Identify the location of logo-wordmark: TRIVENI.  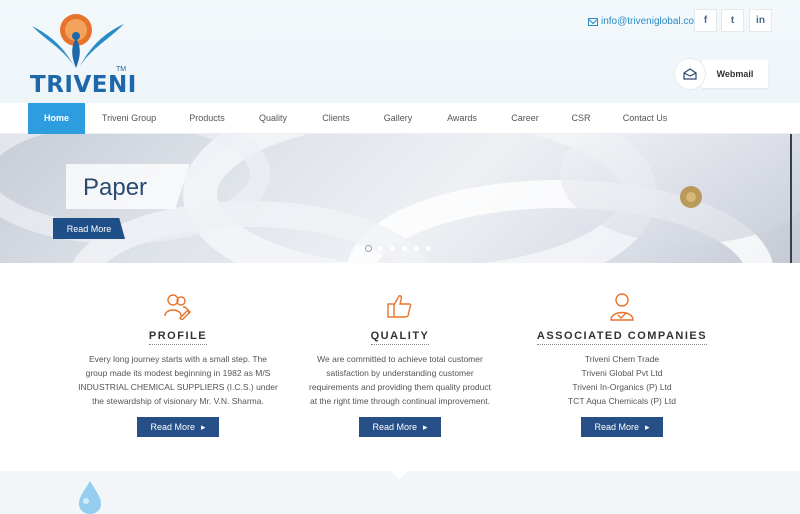
(83, 85).